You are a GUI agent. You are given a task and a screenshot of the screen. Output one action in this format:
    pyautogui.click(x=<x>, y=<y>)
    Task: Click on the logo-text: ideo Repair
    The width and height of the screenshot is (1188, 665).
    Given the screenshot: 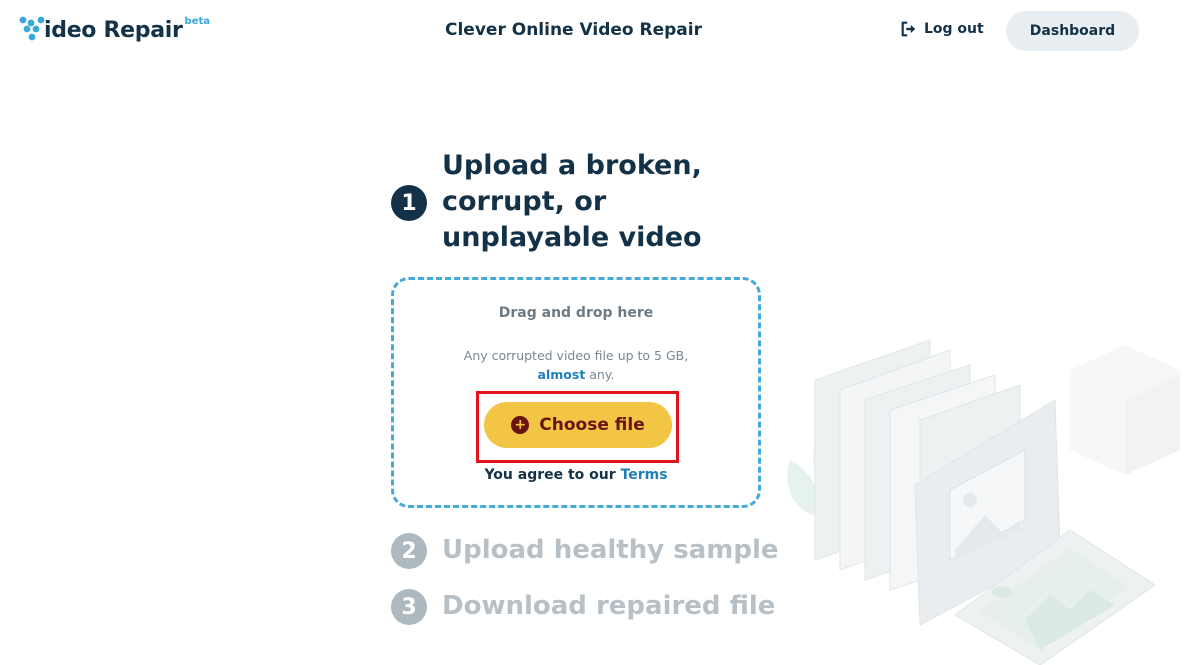 What is the action you would take?
    pyautogui.click(x=113, y=30)
    